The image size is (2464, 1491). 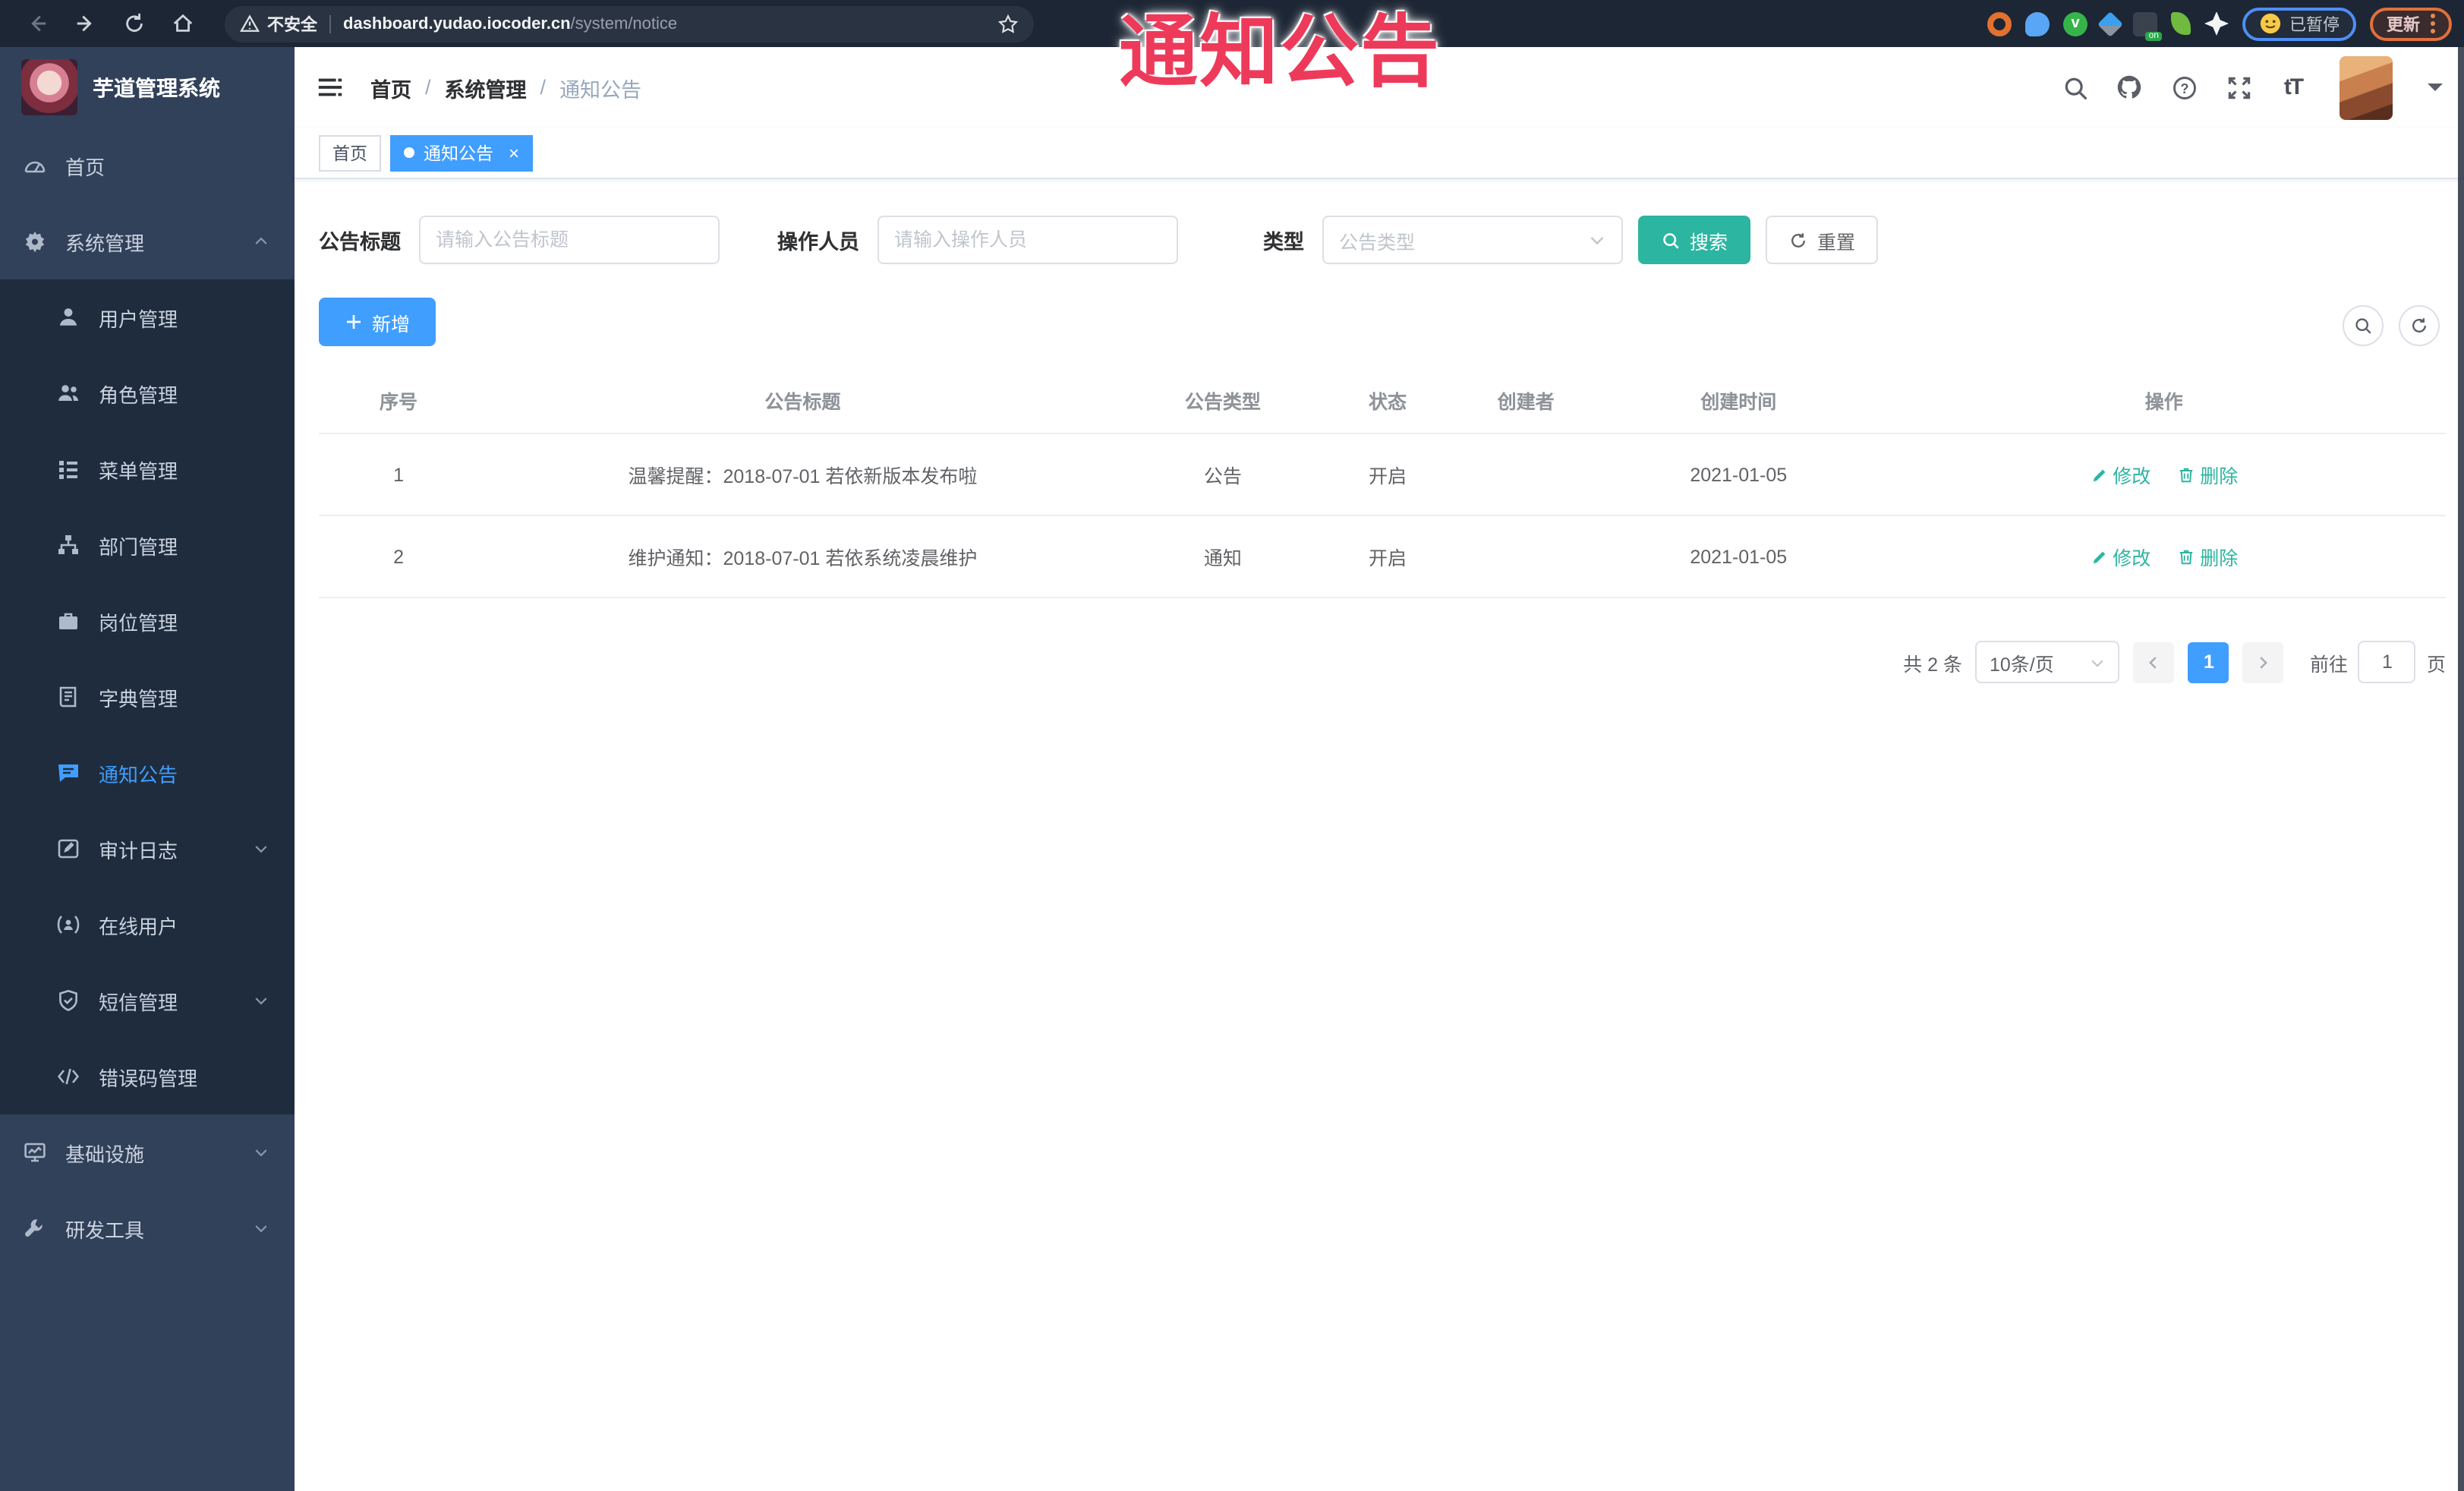 What do you see at coordinates (2217, 23) in the screenshot?
I see `extension-flower-icon` at bounding box center [2217, 23].